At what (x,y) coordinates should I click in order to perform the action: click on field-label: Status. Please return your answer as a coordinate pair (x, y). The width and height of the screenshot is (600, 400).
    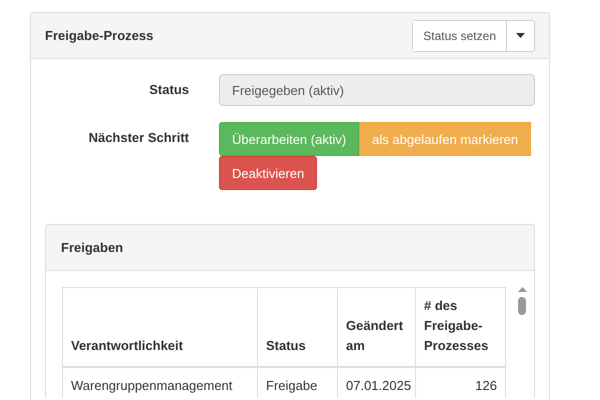
    Looking at the image, I should click on (168, 89).